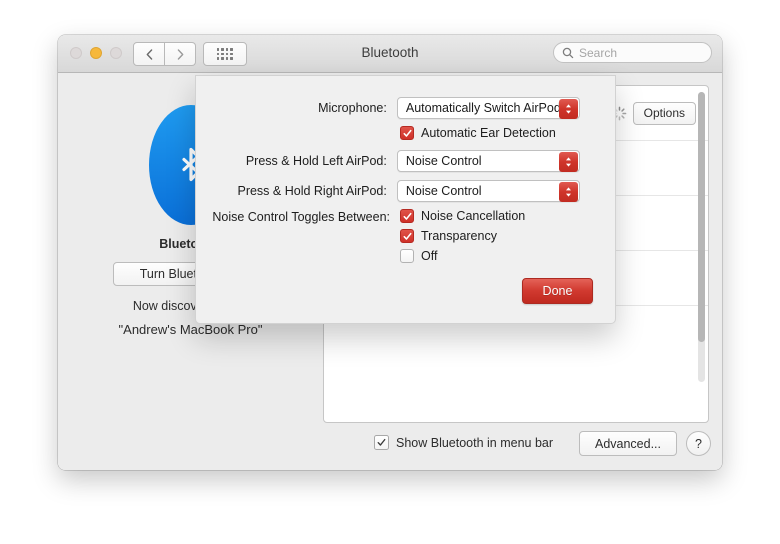  I want to click on navigation-buttons, so click(164, 54).